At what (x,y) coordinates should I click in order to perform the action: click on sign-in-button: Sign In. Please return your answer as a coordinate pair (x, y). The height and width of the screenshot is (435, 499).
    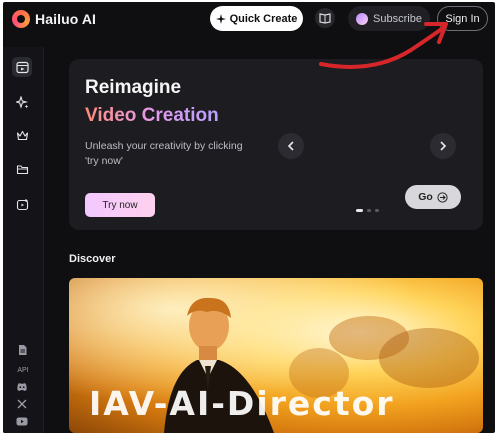
    Looking at the image, I should click on (462, 18).